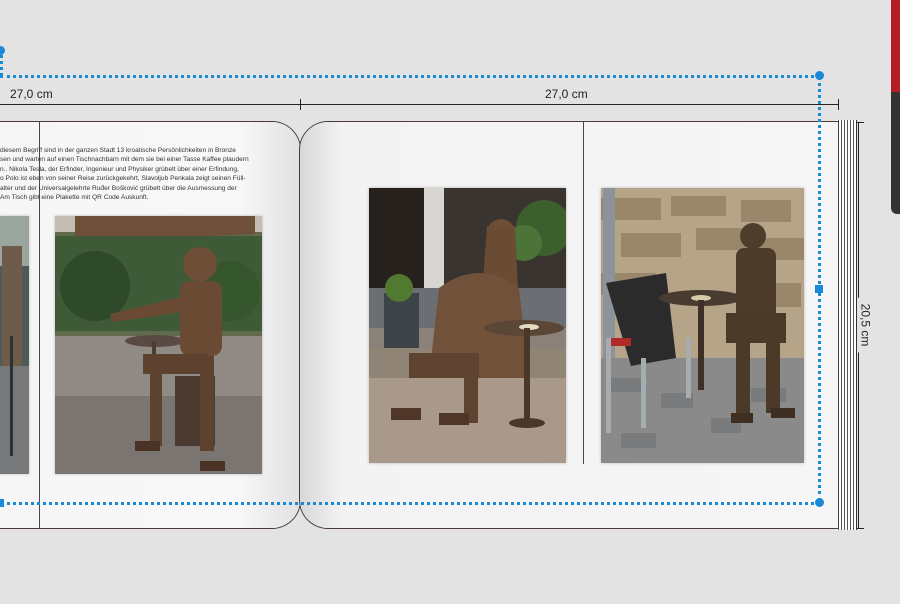 The width and height of the screenshot is (900, 604). What do you see at coordinates (31, 94) in the screenshot?
I see `left-page-width-label: 27,0 cm` at bounding box center [31, 94].